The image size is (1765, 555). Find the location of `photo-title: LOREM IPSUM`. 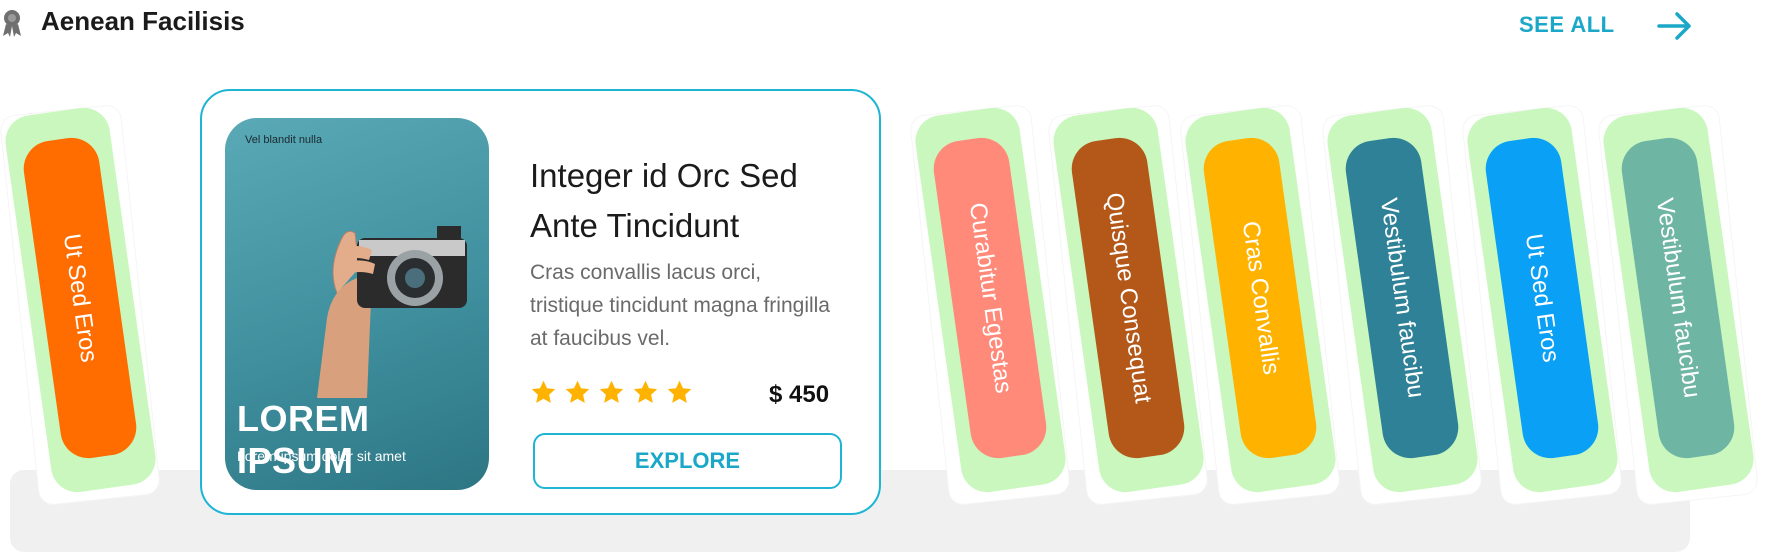

photo-title: LOREM IPSUM is located at coordinates (303, 439).